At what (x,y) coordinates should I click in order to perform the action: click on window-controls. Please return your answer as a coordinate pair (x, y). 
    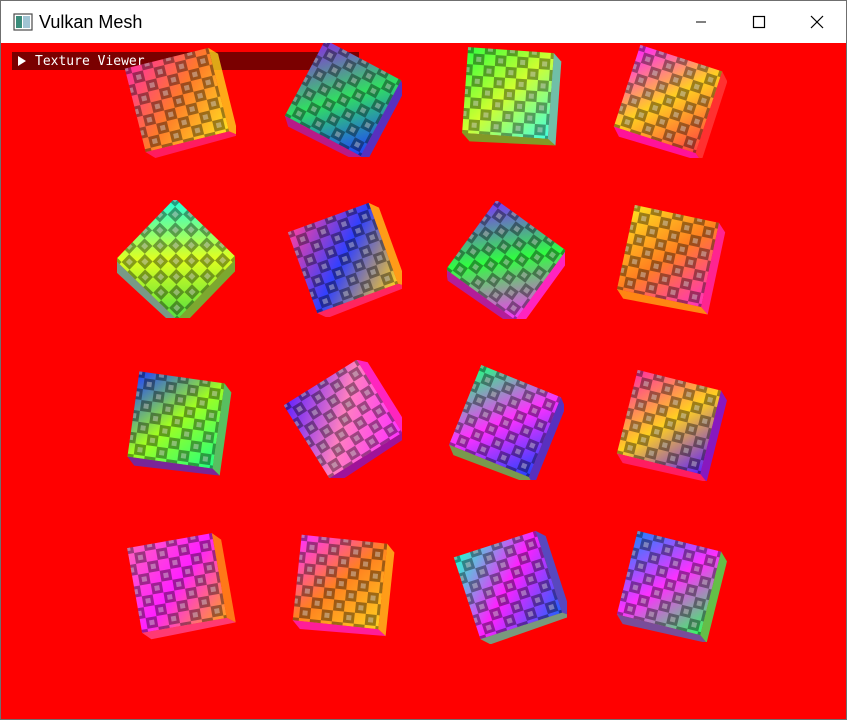
    Looking at the image, I should click on (759, 22).